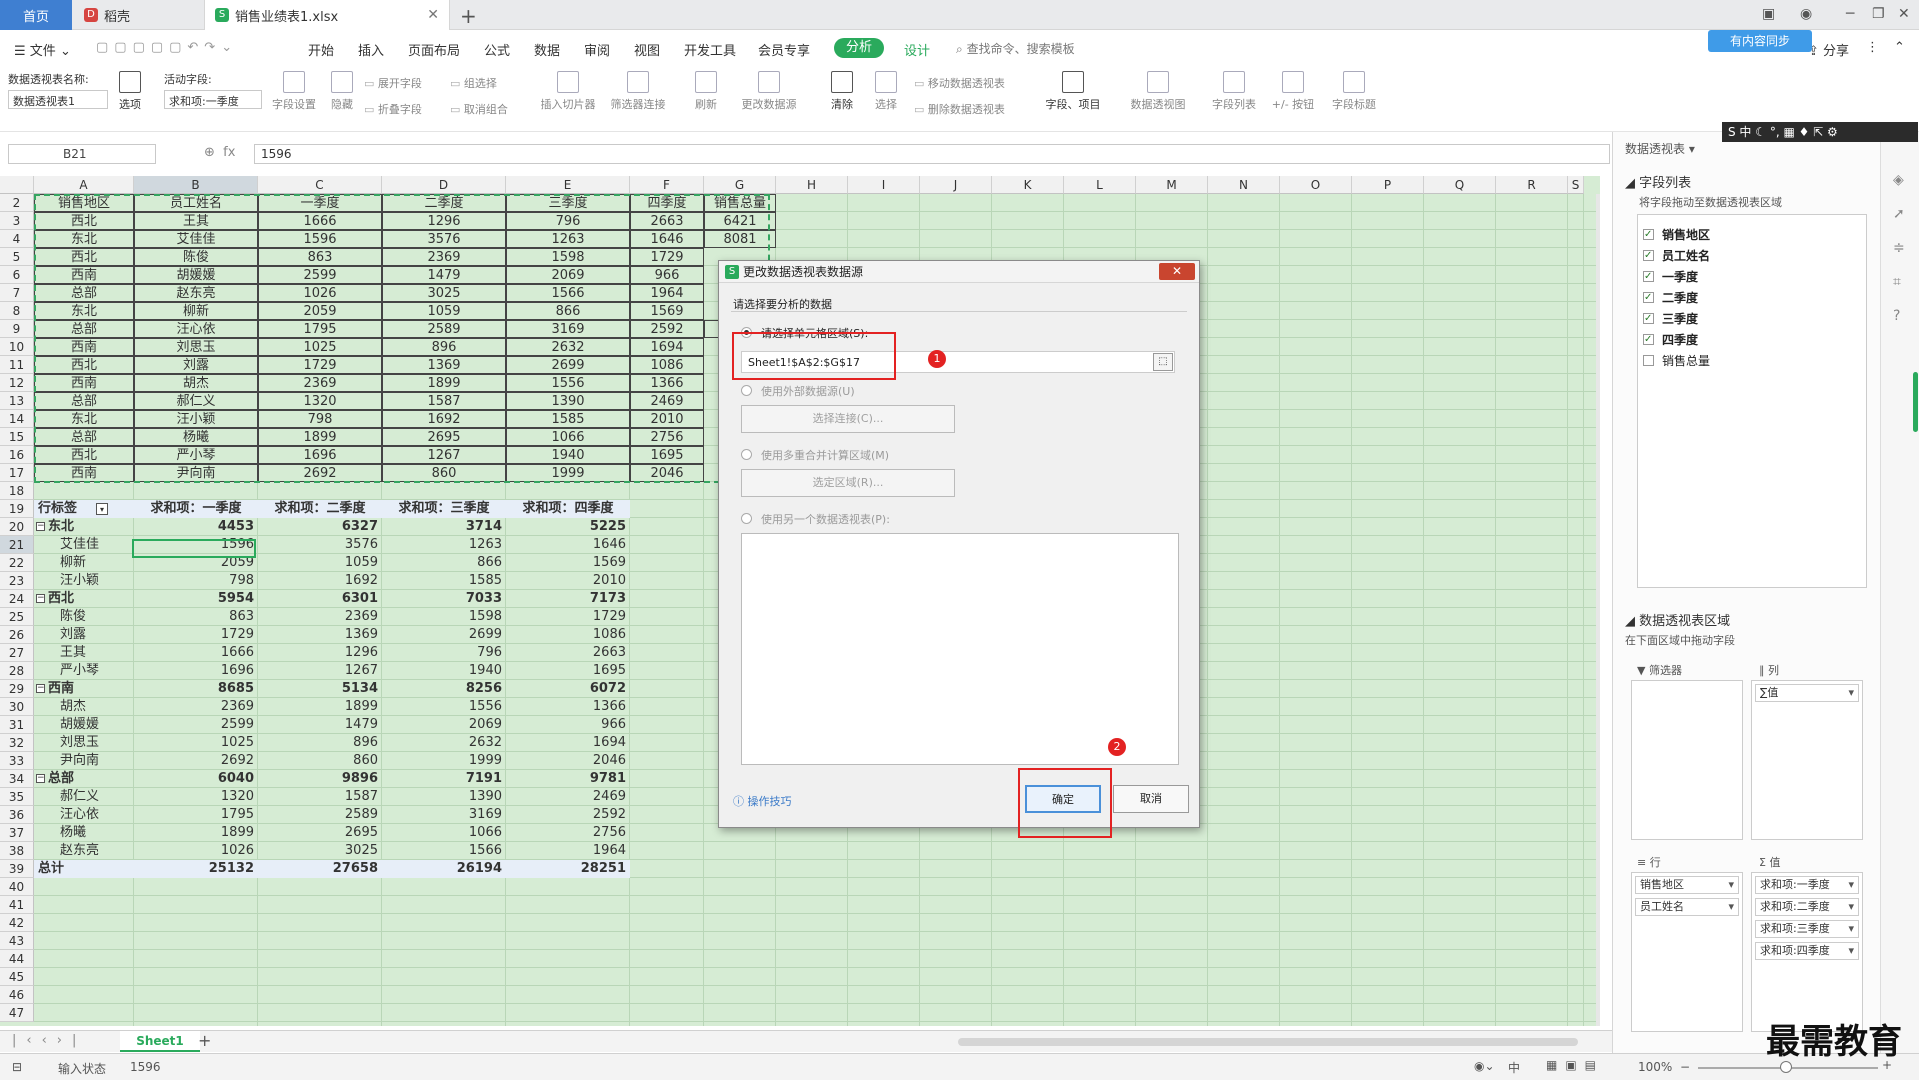  I want to click on select-button: 选择, so click(886, 91).